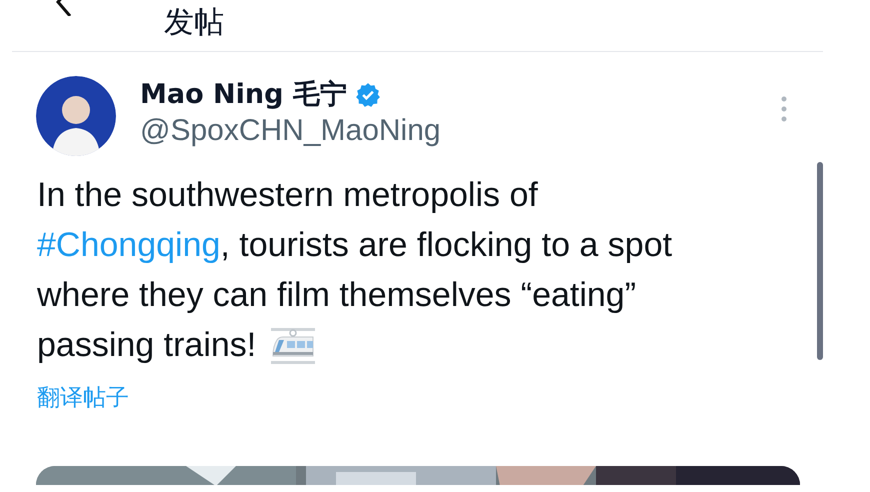  What do you see at coordinates (128, 245) in the screenshot?
I see `hashtag-link: #Chongqing` at bounding box center [128, 245].